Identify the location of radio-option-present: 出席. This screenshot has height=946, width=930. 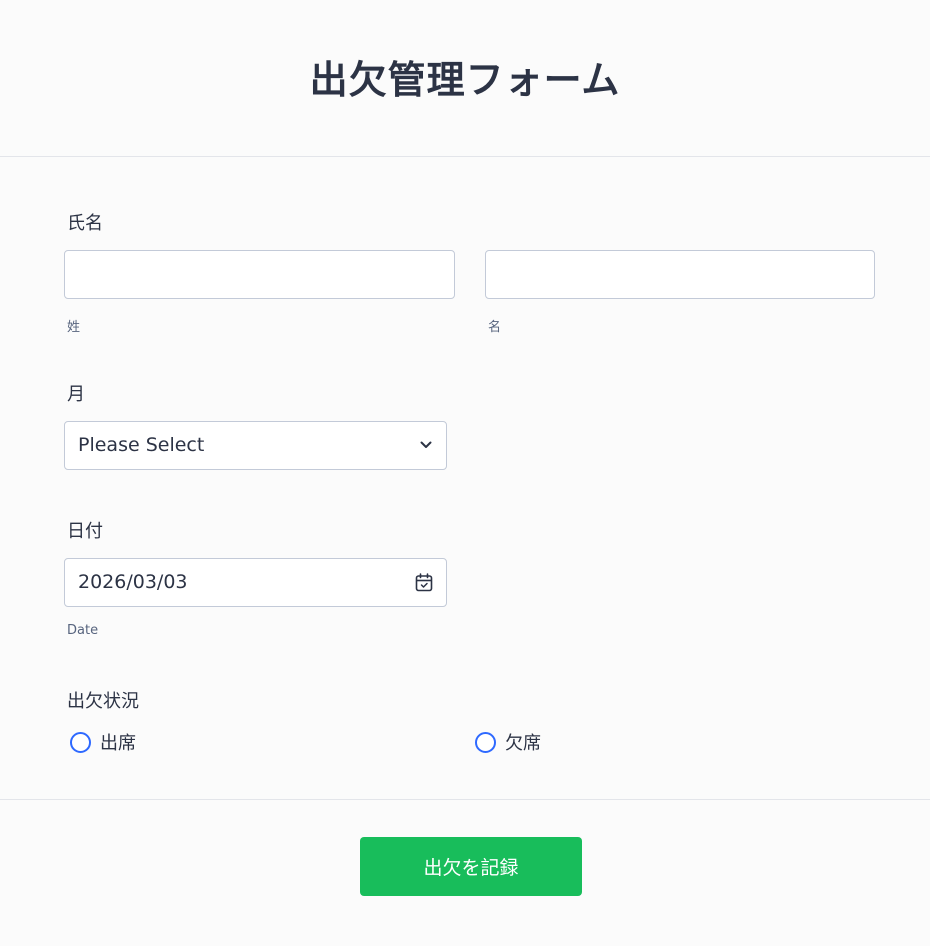
(103, 742).